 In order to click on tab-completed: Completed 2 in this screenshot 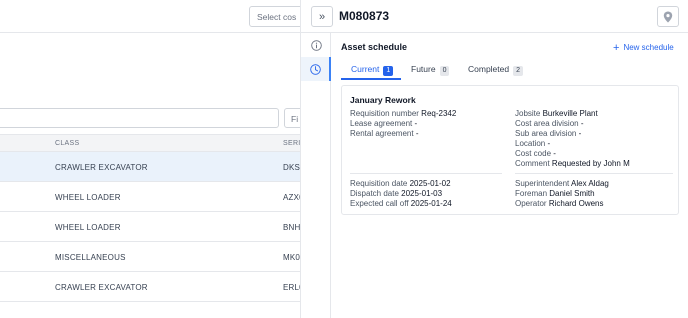, I will do `click(496, 69)`.